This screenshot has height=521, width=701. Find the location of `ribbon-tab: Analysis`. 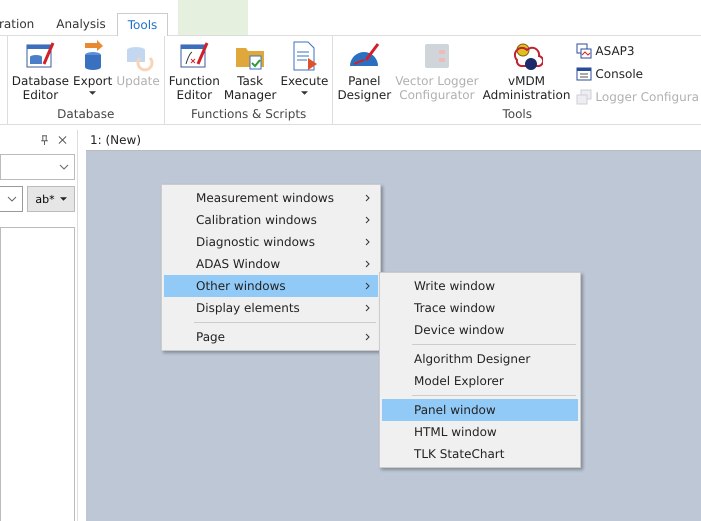

ribbon-tab: Analysis is located at coordinates (81, 24).